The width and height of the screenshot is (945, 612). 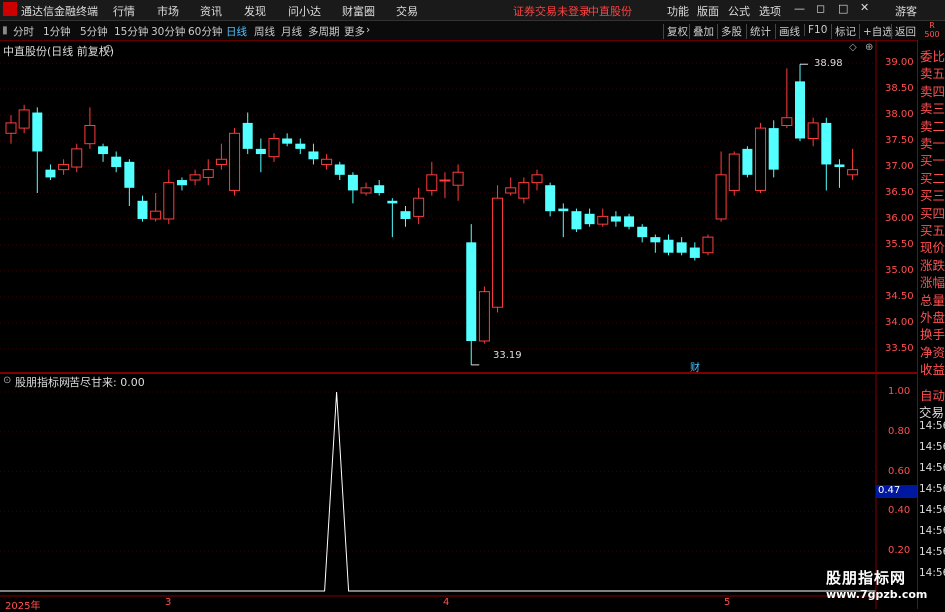 I want to click on y-tick: 38.50, so click(x=899, y=89).